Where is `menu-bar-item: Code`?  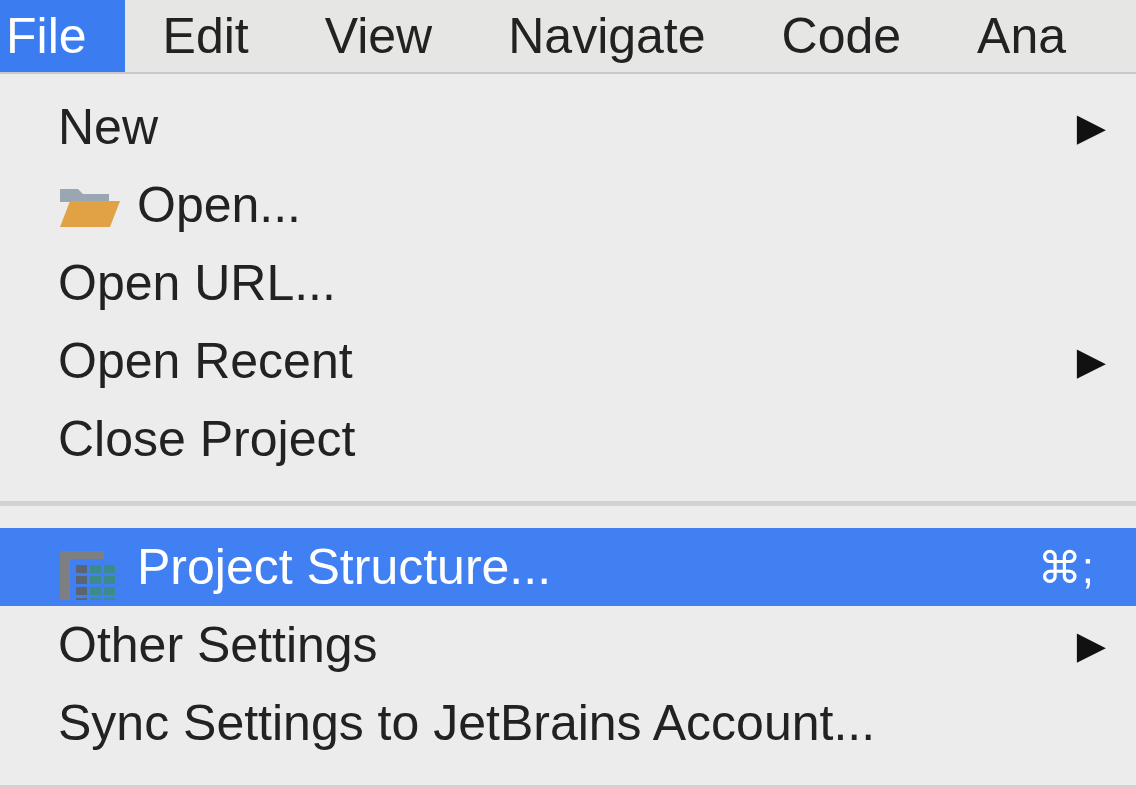 menu-bar-item: Code is located at coordinates (841, 36).